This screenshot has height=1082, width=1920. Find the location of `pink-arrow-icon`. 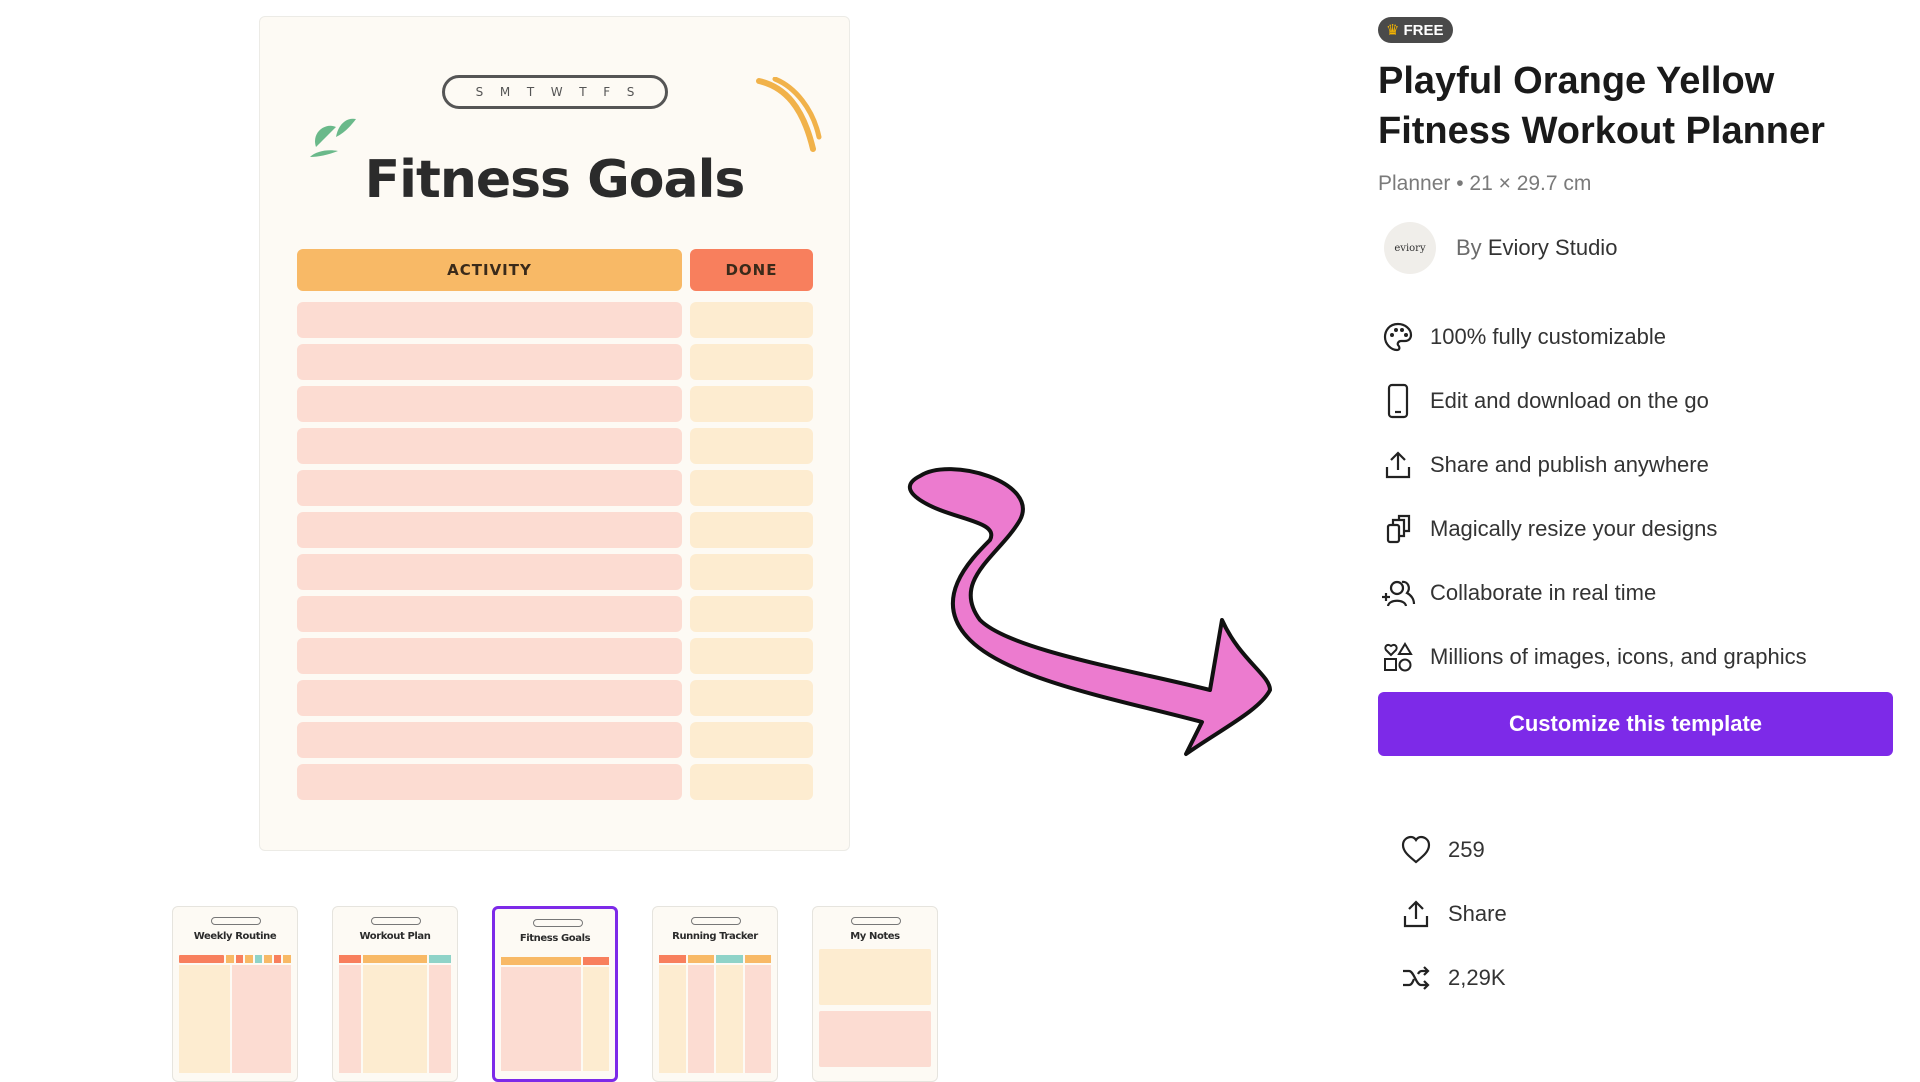

pink-arrow-icon is located at coordinates (1089, 611).